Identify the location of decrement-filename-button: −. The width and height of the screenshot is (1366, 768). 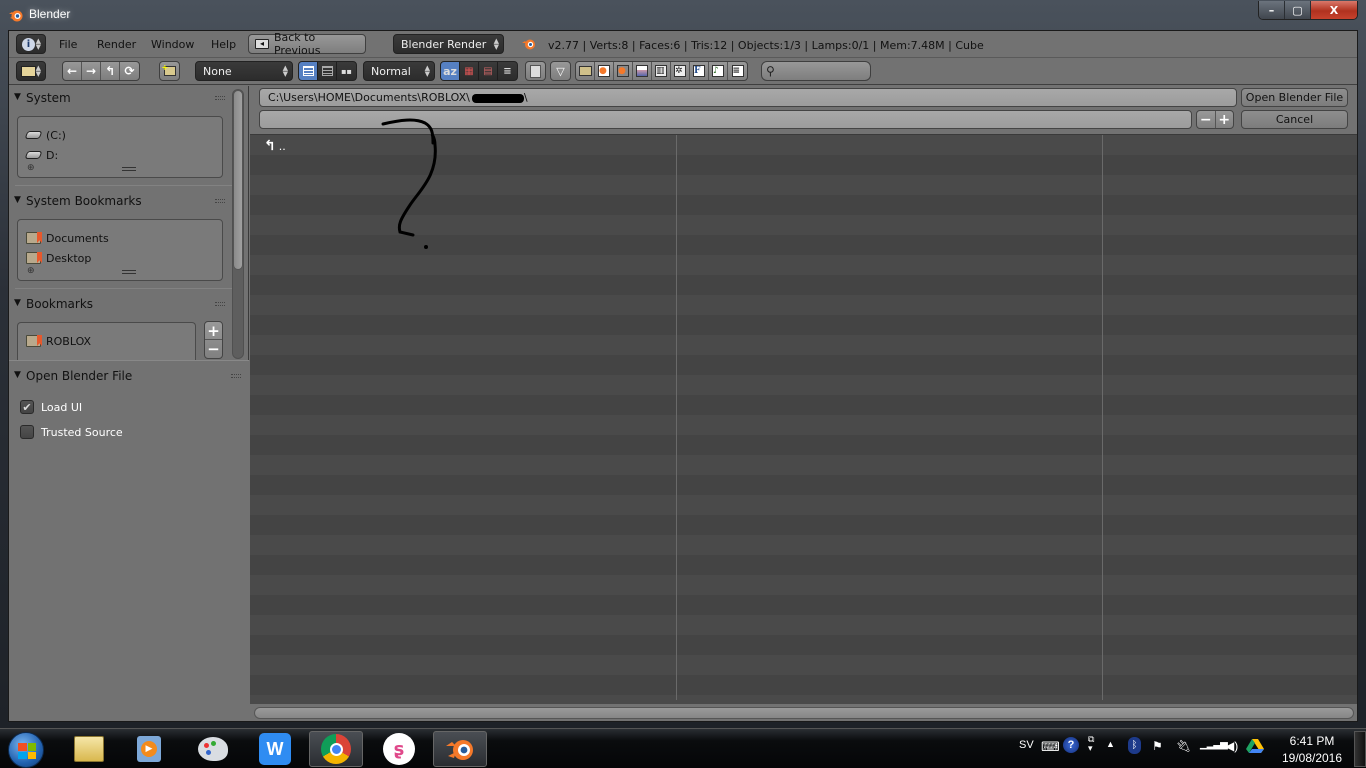
(1206, 119).